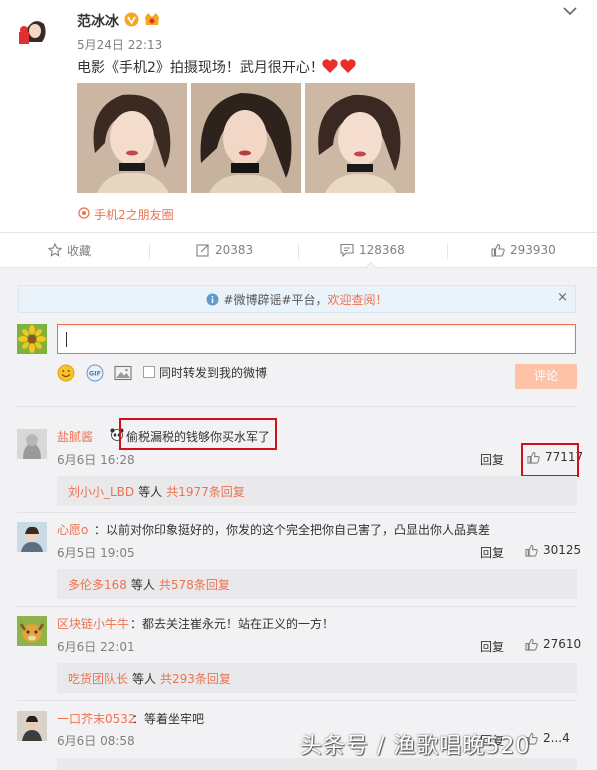 The width and height of the screenshot is (597, 770). I want to click on comment-time: 6月5日 19:05, so click(96, 553).